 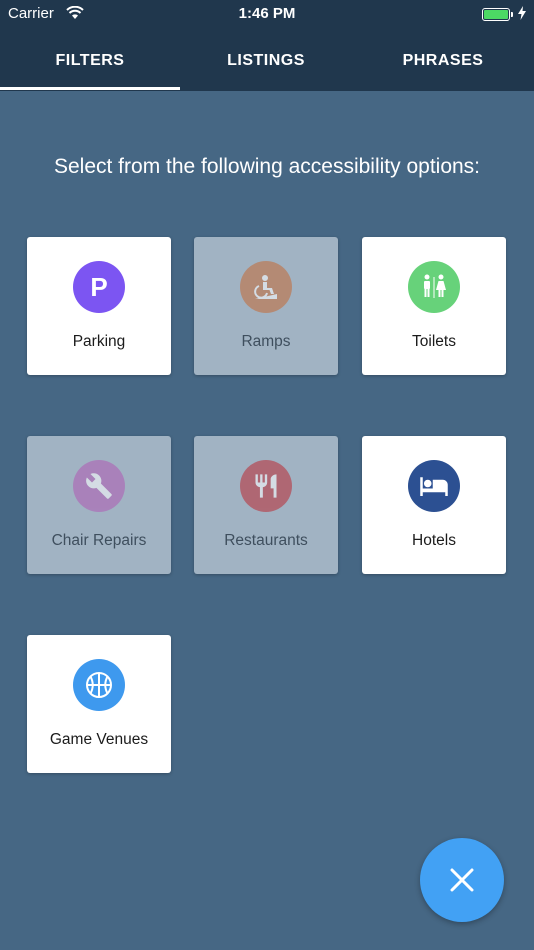 I want to click on tab-filters: FILTERS, so click(x=90, y=60).